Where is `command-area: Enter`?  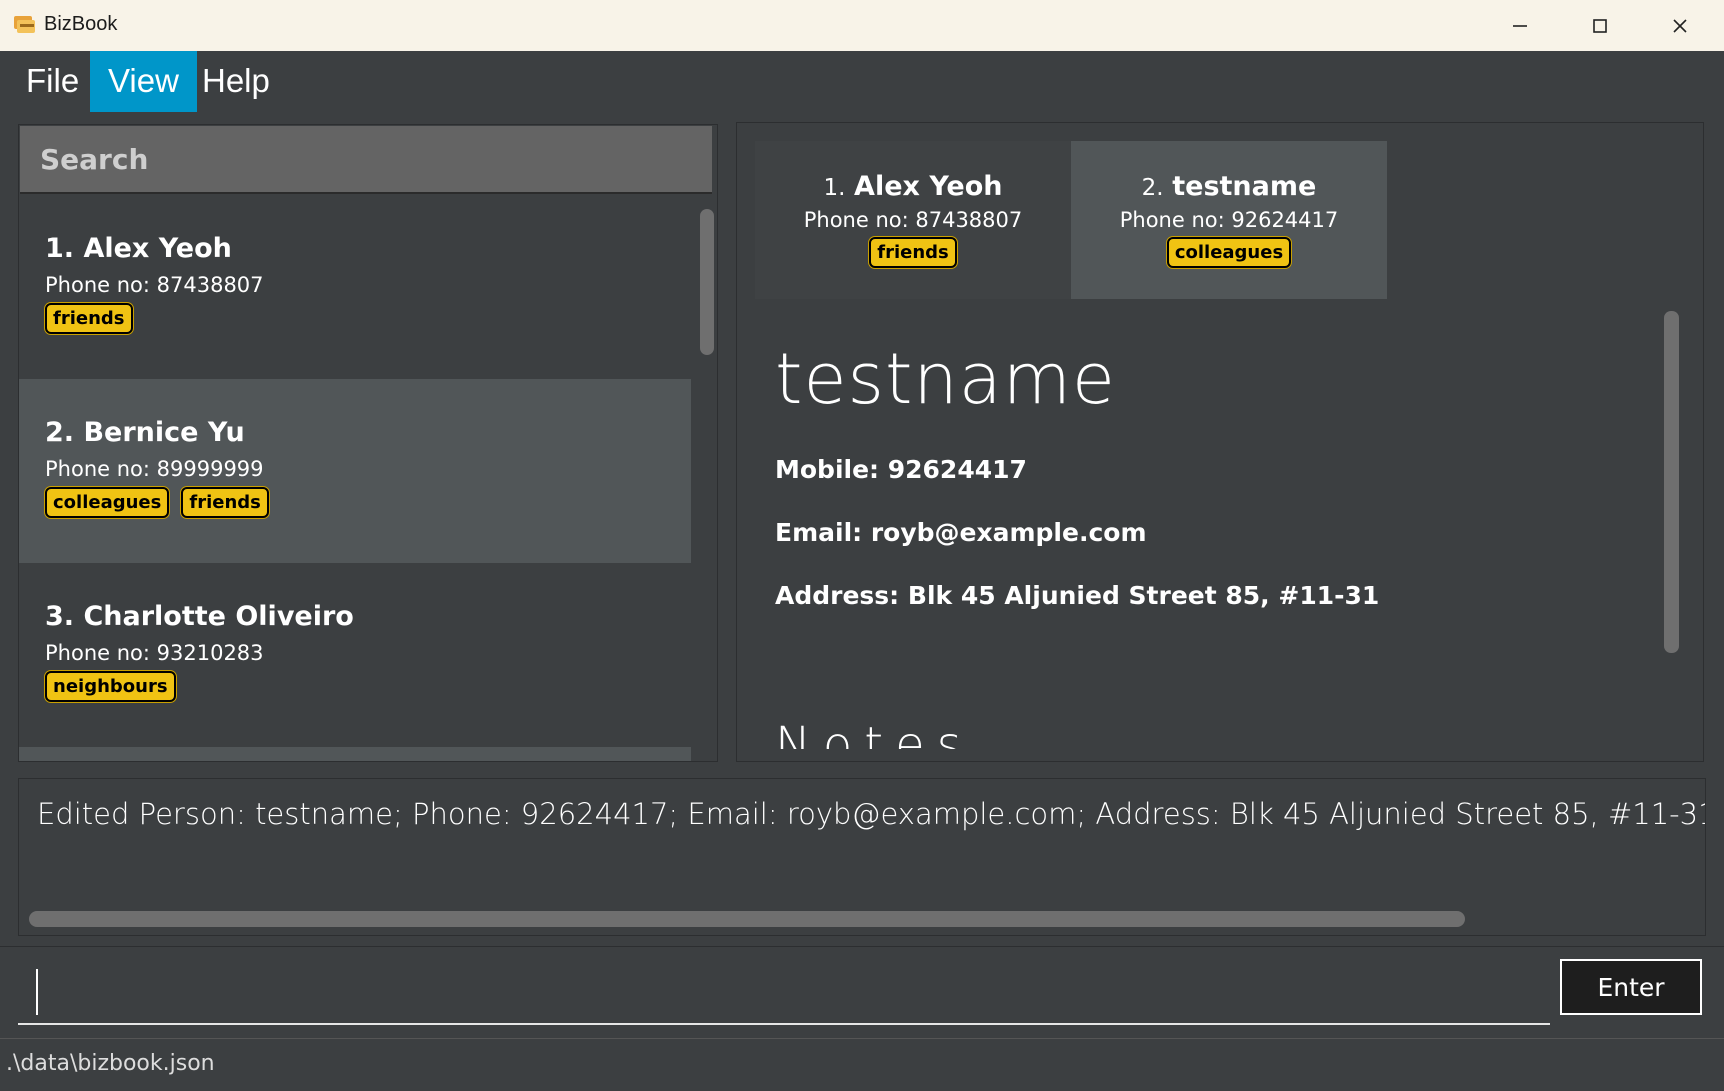
command-area: Enter is located at coordinates (862, 991).